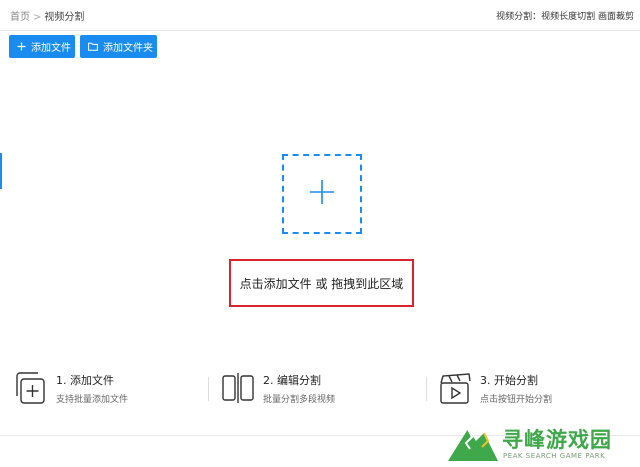 The image size is (640, 467). I want to click on split-icon, so click(238, 388).